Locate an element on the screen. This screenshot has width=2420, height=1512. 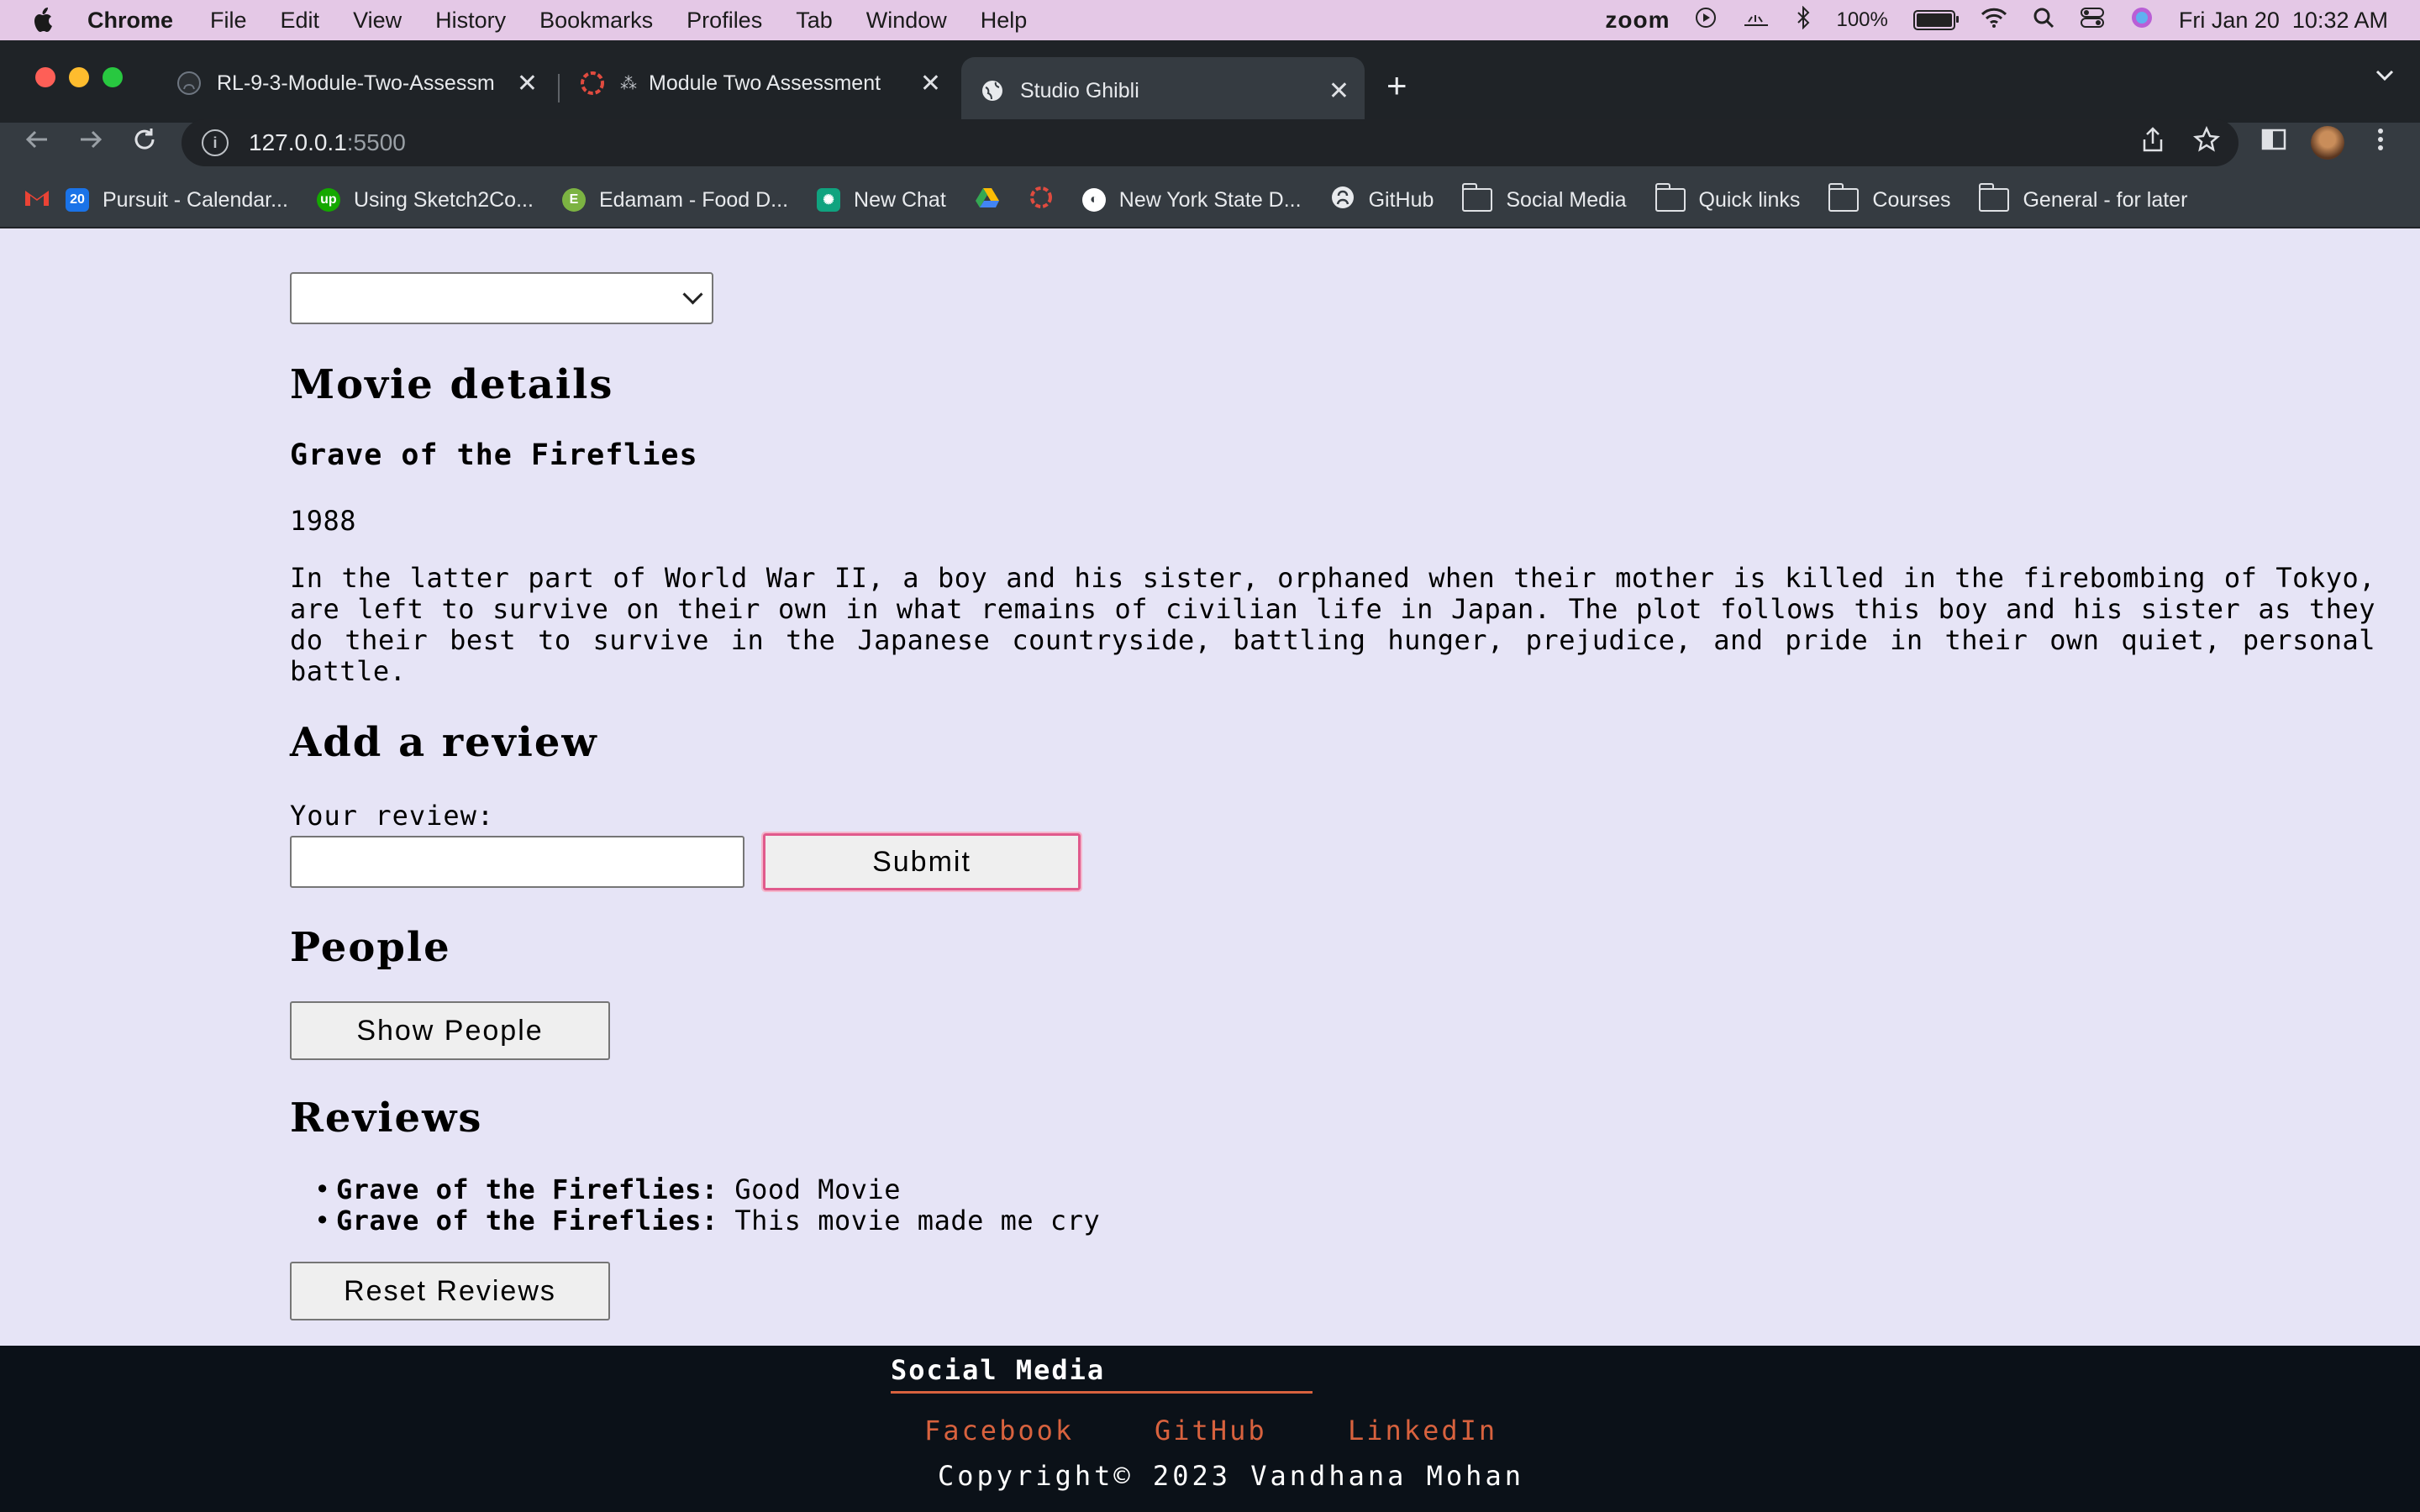
window-zoom-button is located at coordinates (113, 77).